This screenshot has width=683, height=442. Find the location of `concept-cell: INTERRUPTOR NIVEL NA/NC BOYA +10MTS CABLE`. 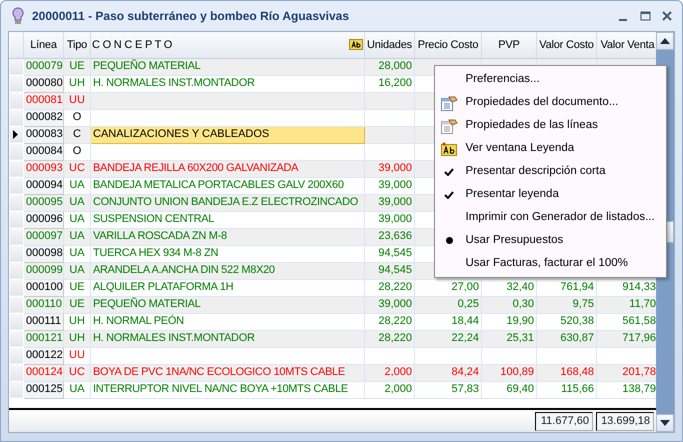

concept-cell: INTERRUPTOR NIVEL NA/NC BOYA +10MTS CABLE is located at coordinates (227, 389).